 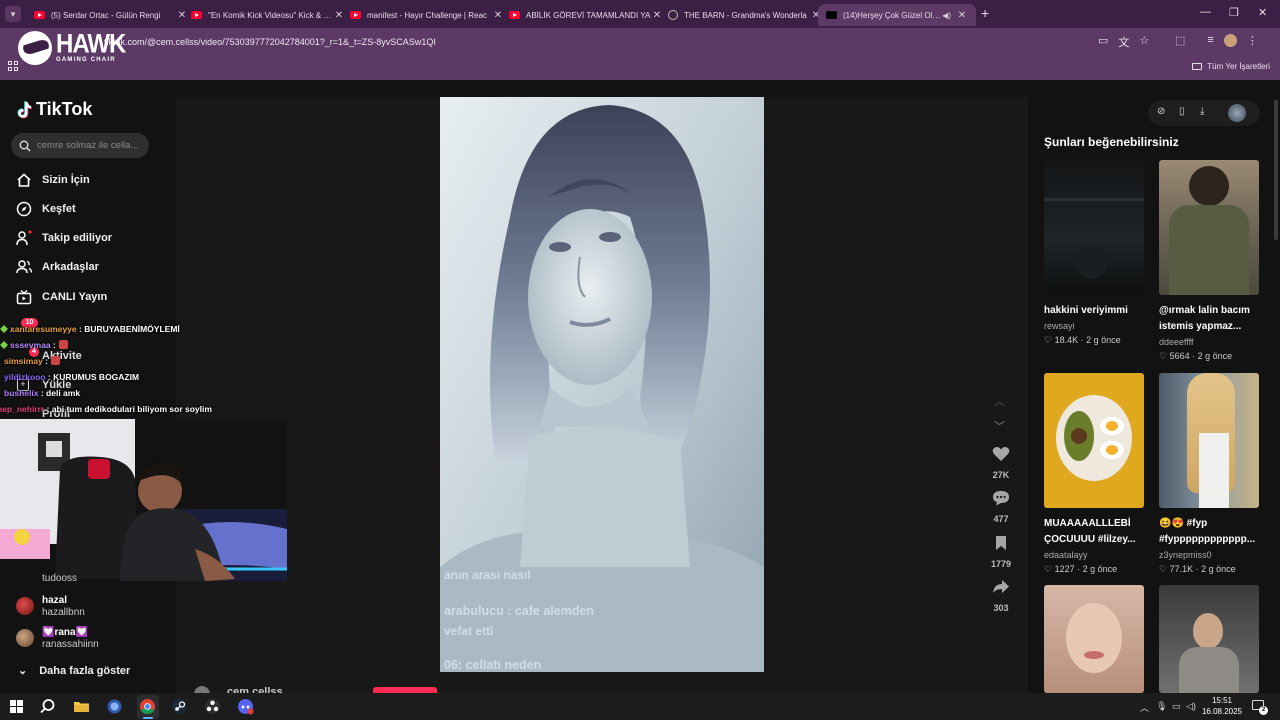 What do you see at coordinates (962, 15) in the screenshot?
I see `close-icon: ✕` at bounding box center [962, 15].